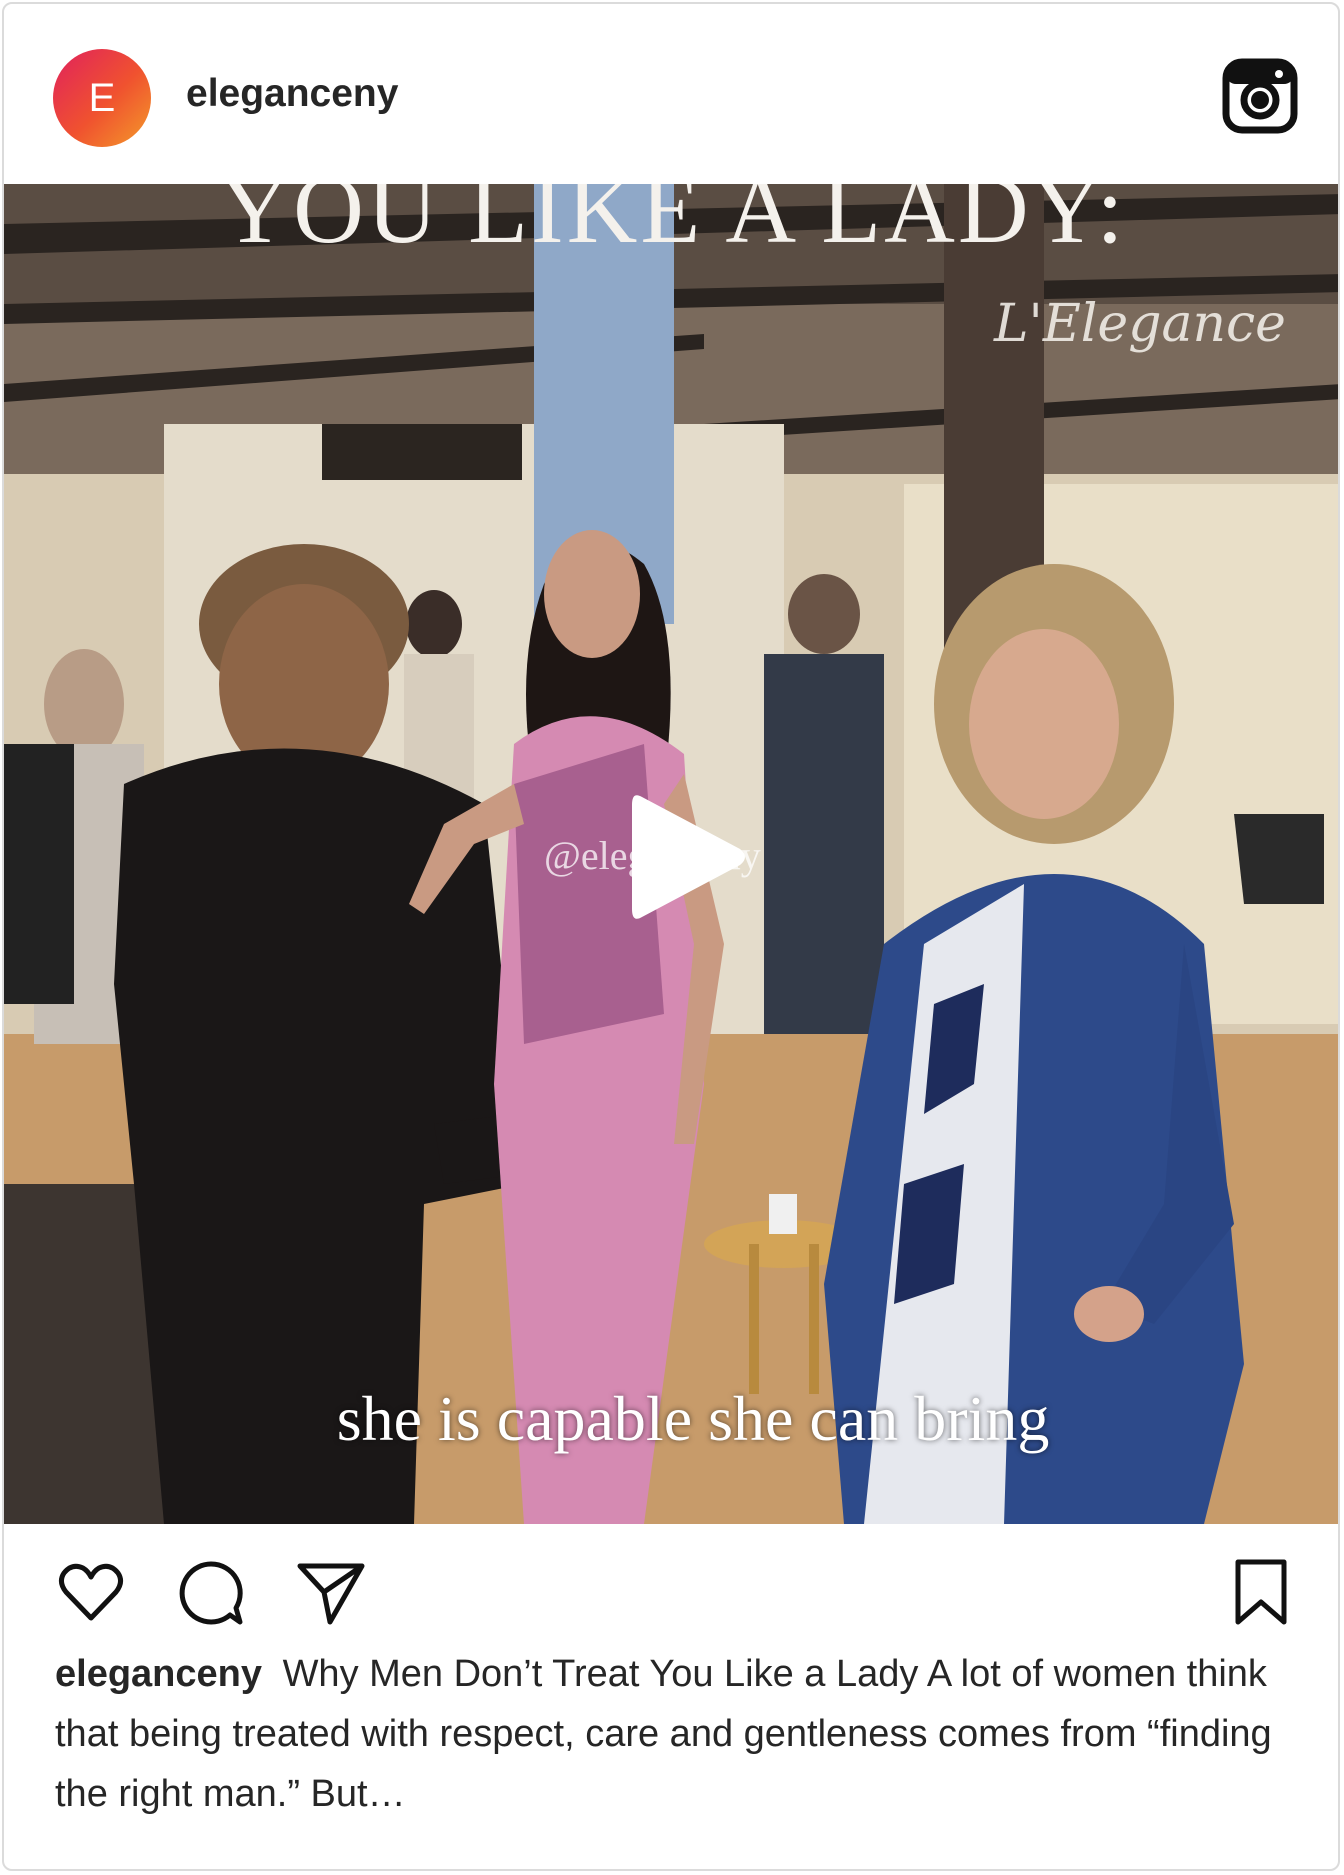  Describe the element at coordinates (158, 1674) in the screenshot. I see `caption-username: eleganceny` at that location.